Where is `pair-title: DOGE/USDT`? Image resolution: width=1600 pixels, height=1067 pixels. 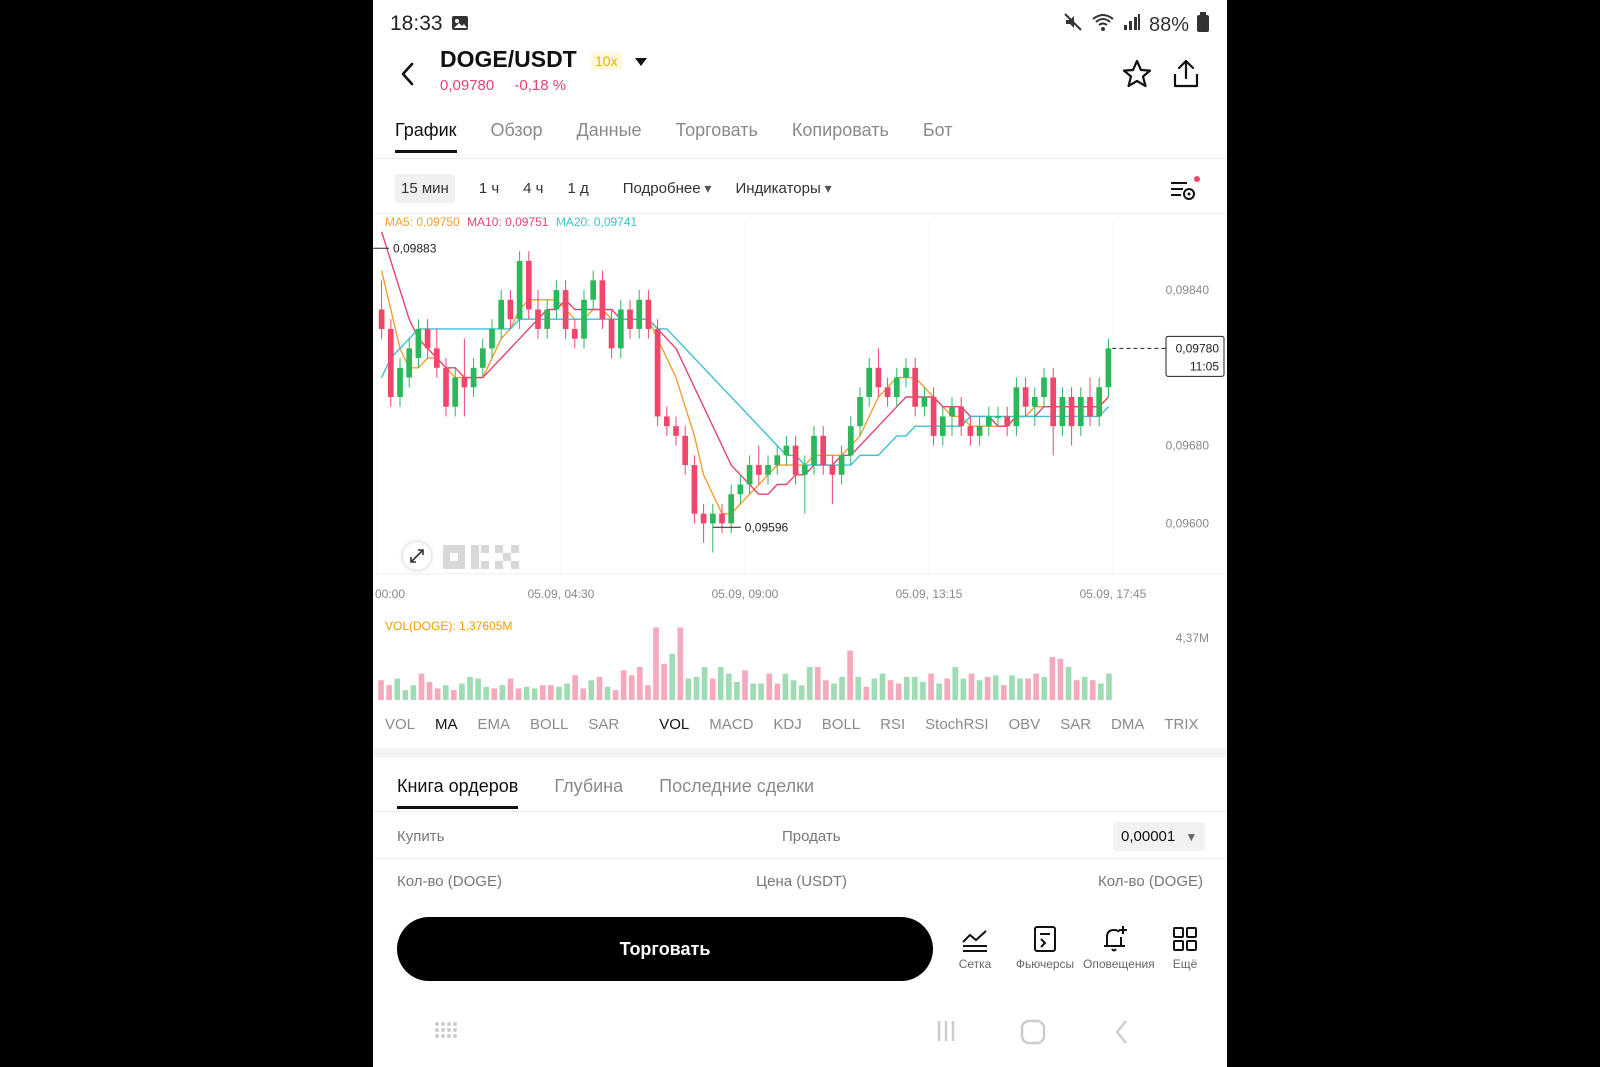
pair-title: DOGE/USDT is located at coordinates (508, 59).